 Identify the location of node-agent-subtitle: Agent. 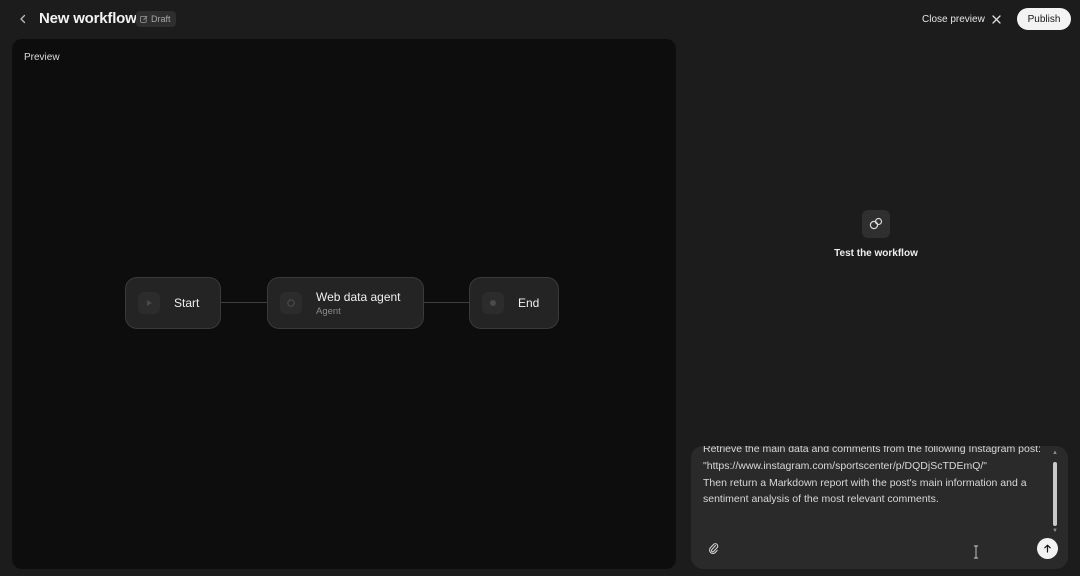
(328, 311).